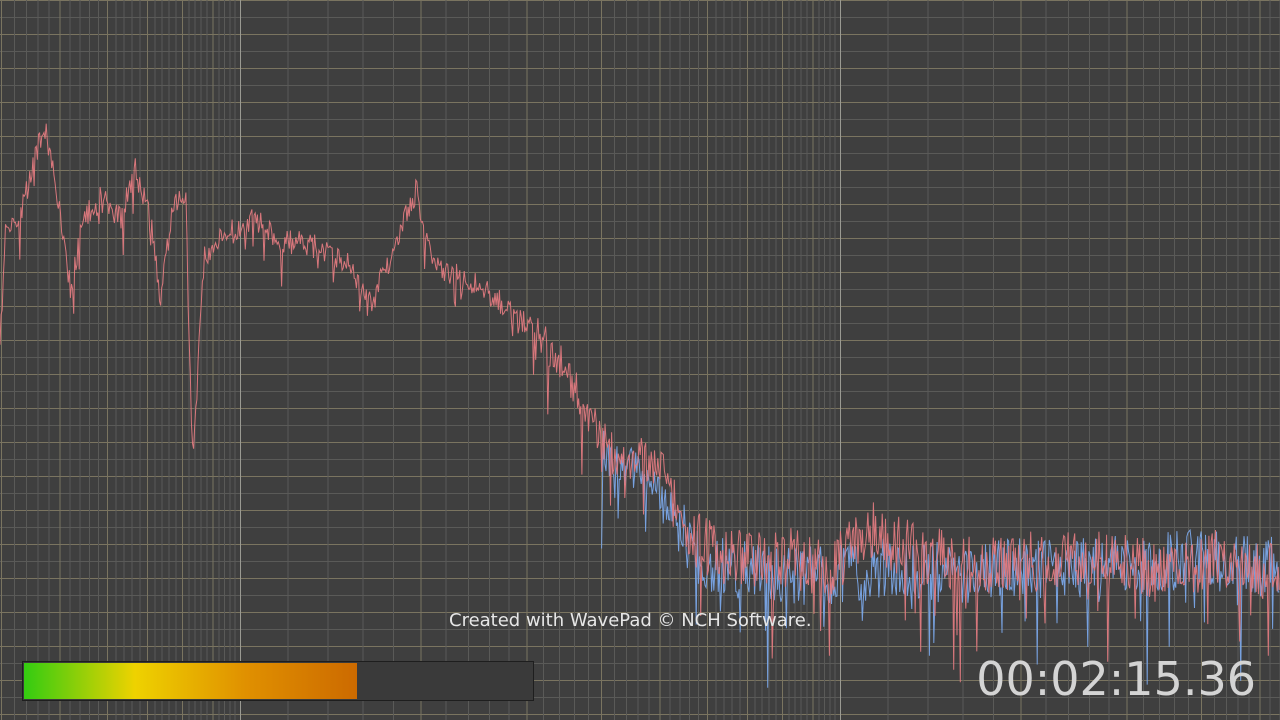 The height and width of the screenshot is (720, 1280). What do you see at coordinates (1116, 679) in the screenshot?
I see `playback-timecode: 00:02:15.36` at bounding box center [1116, 679].